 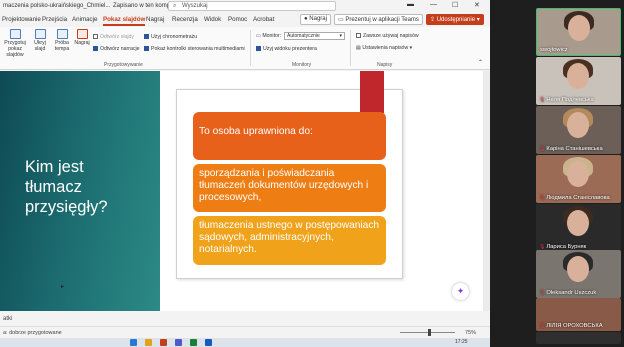 I want to click on maximize-icon: ☐, so click(x=455, y=5).